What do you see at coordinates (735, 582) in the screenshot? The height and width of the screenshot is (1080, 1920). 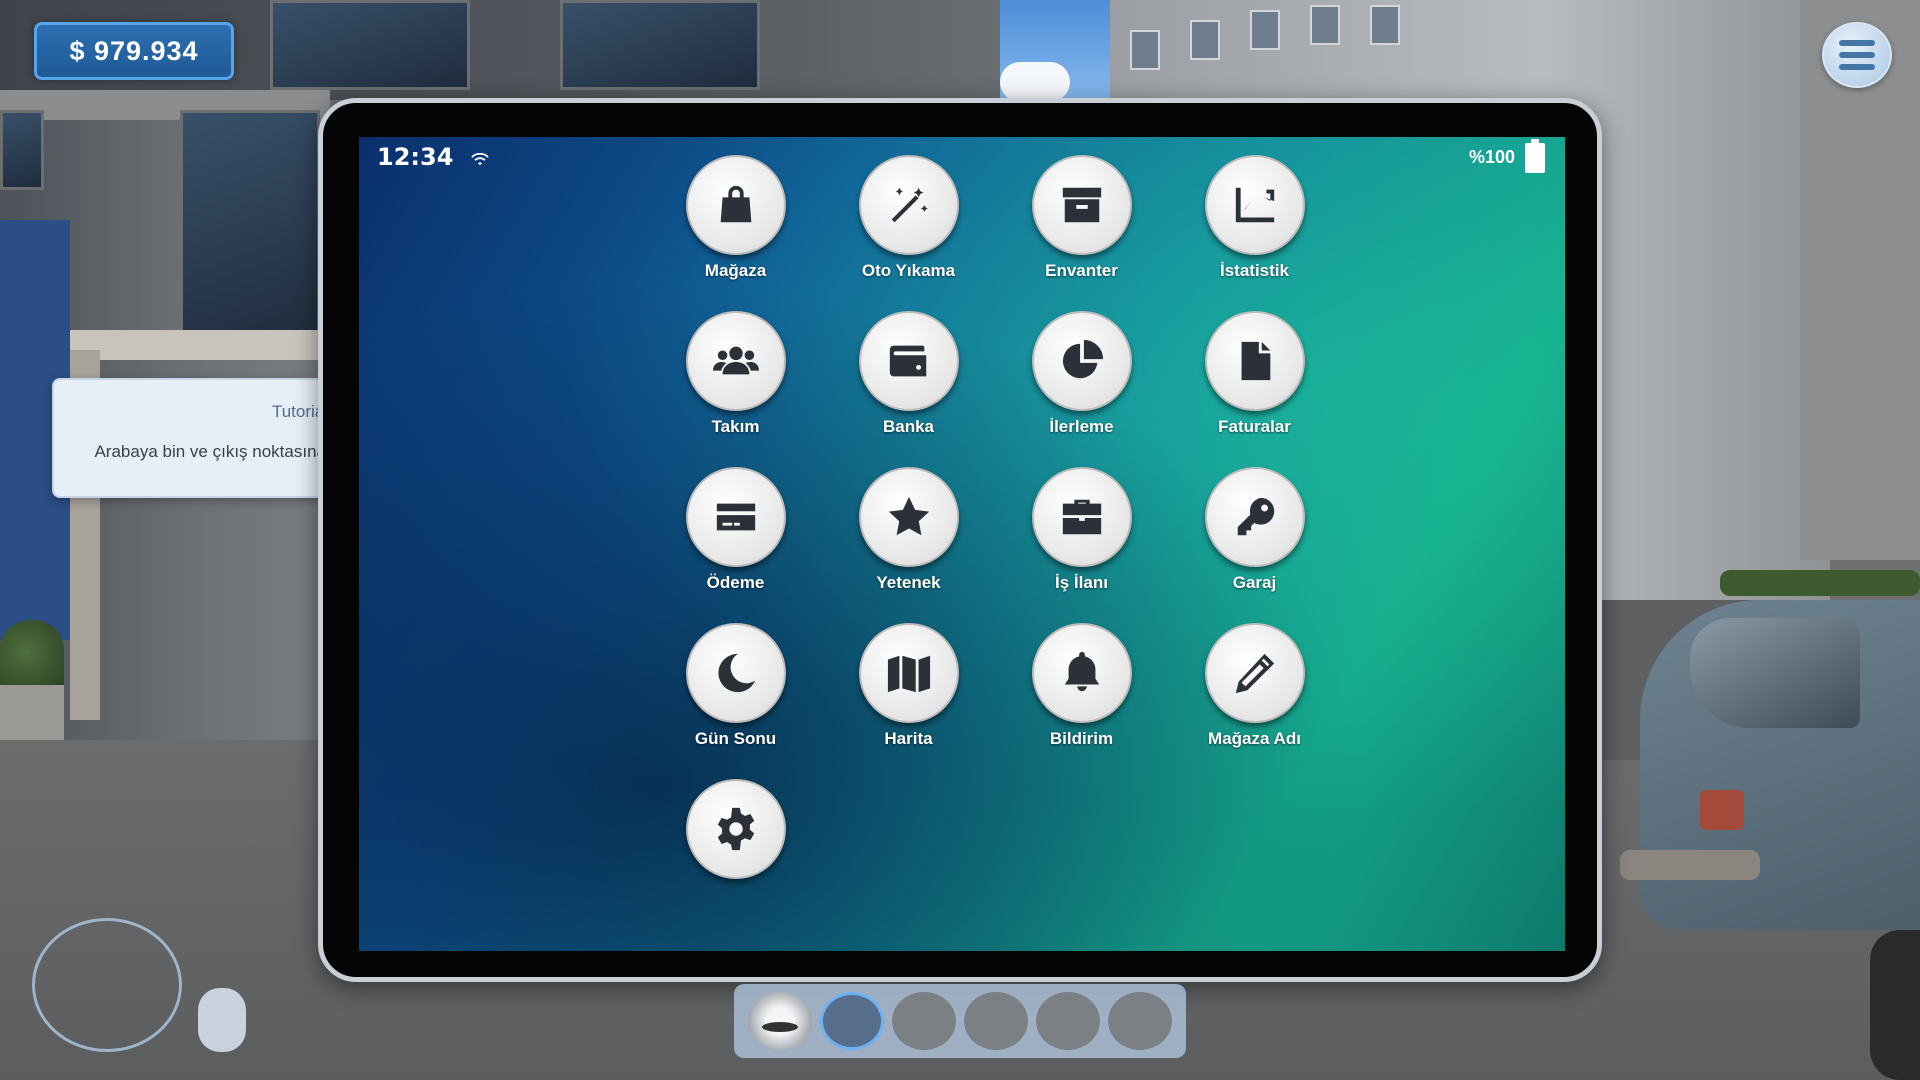 I see `app-label: Ödeme` at bounding box center [735, 582].